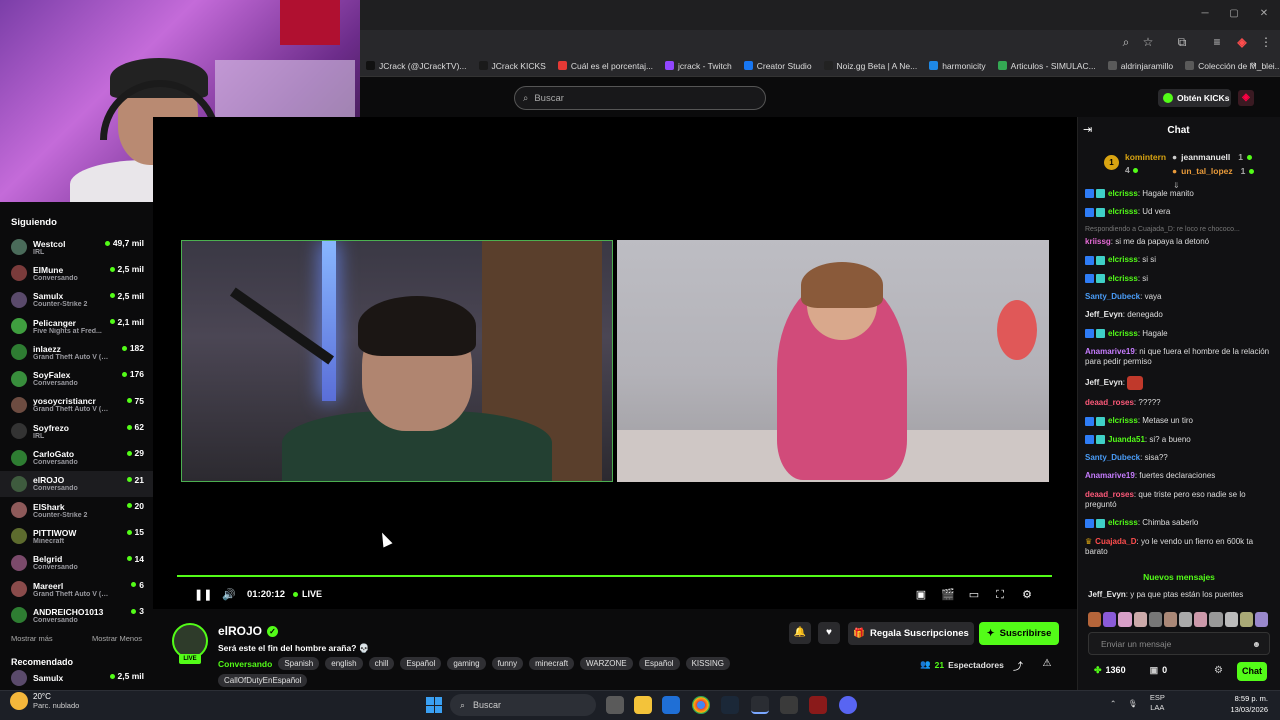 The width and height of the screenshot is (1280, 720). What do you see at coordinates (1256, 644) in the screenshot?
I see `emoji-icon: ☻` at bounding box center [1256, 644].